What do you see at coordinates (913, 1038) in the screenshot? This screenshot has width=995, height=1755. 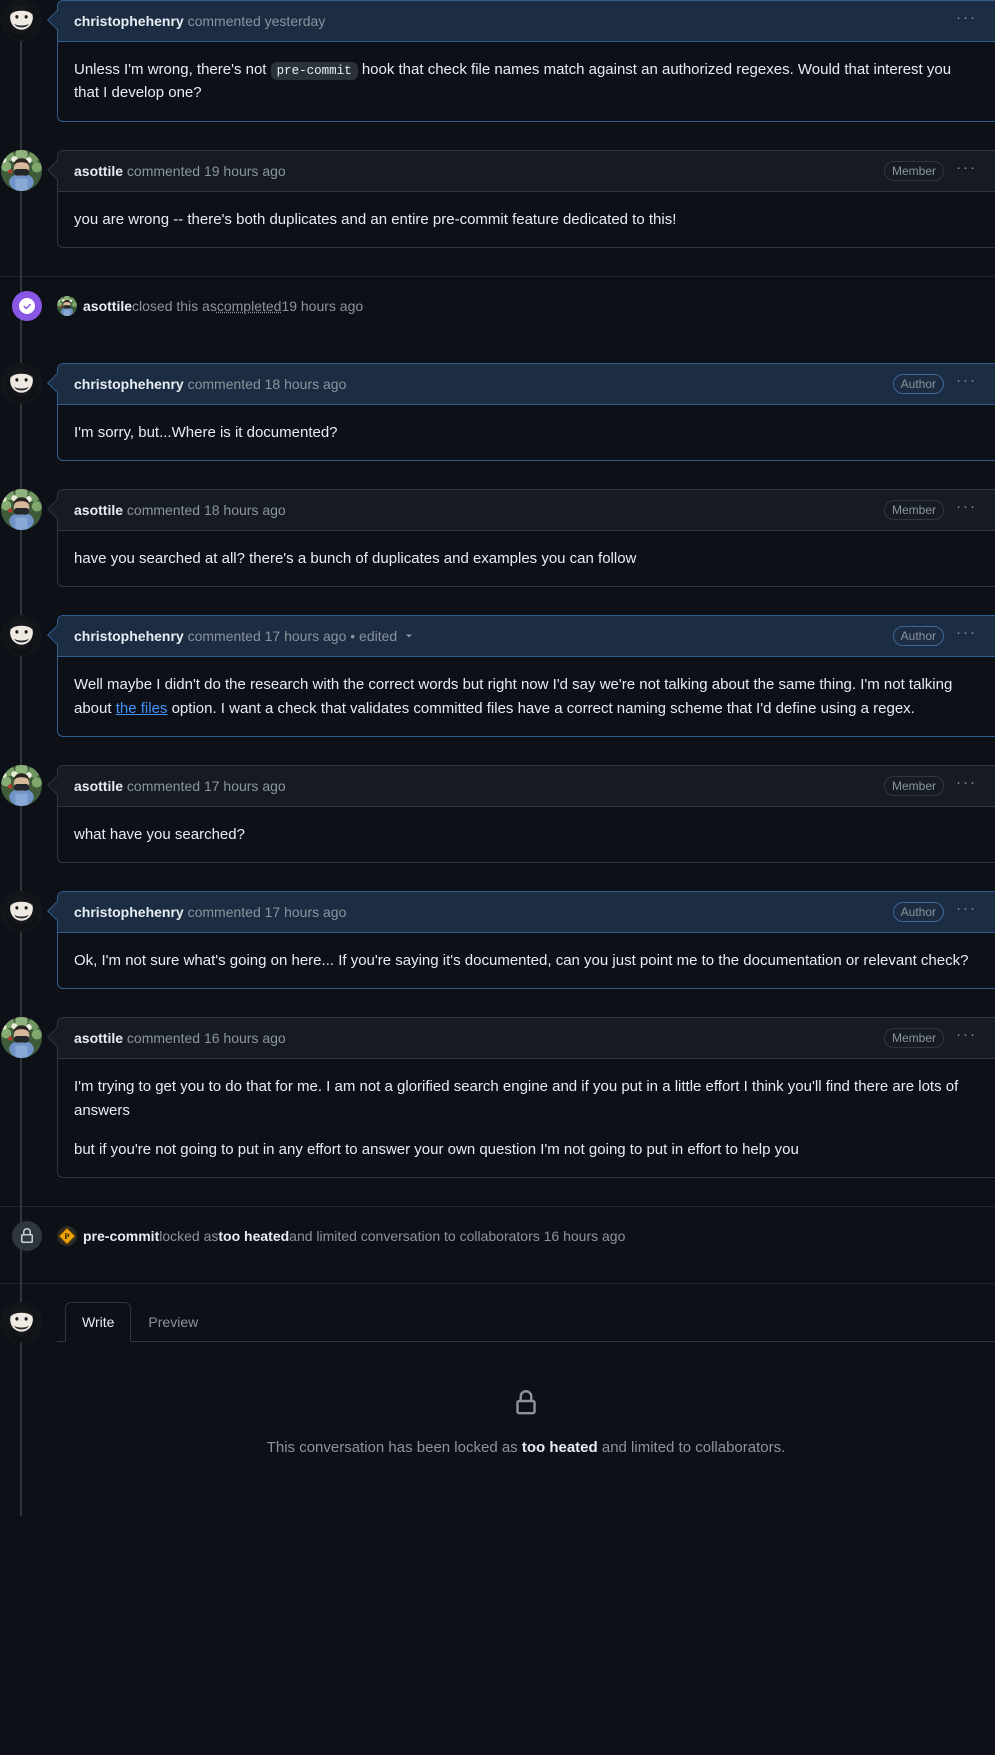 I see `role-badge: Member` at bounding box center [913, 1038].